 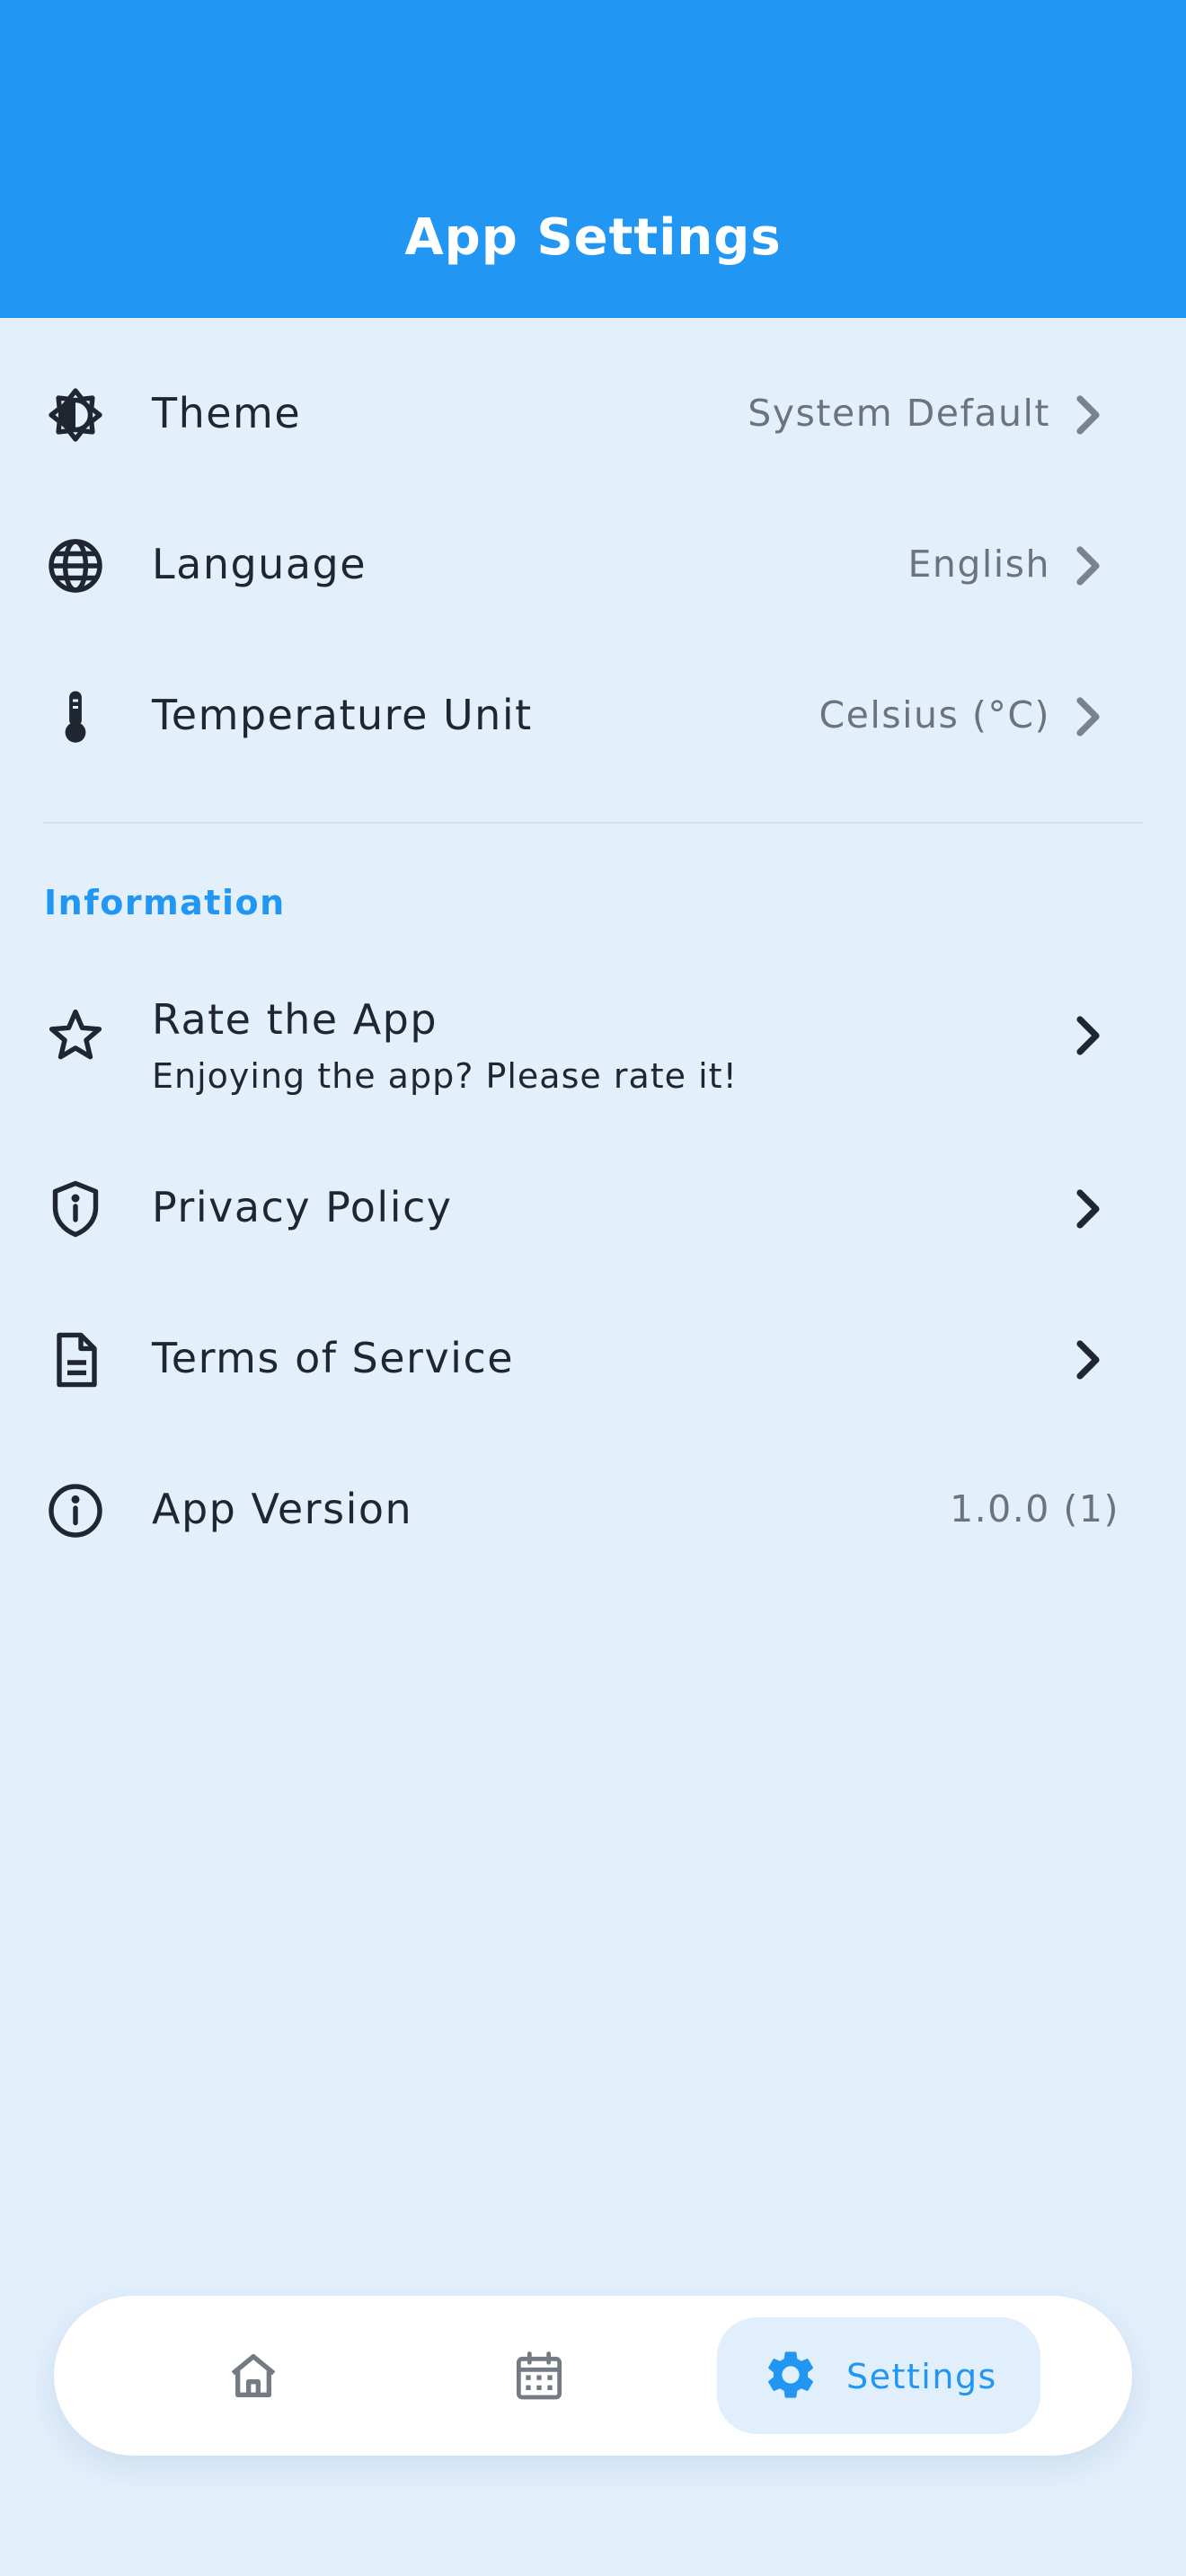 I want to click on app-bar: App Settings, so click(x=593, y=159).